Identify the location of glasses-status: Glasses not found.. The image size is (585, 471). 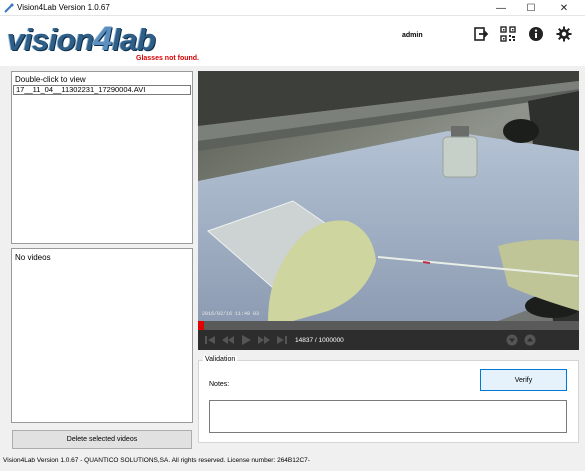
(168, 58).